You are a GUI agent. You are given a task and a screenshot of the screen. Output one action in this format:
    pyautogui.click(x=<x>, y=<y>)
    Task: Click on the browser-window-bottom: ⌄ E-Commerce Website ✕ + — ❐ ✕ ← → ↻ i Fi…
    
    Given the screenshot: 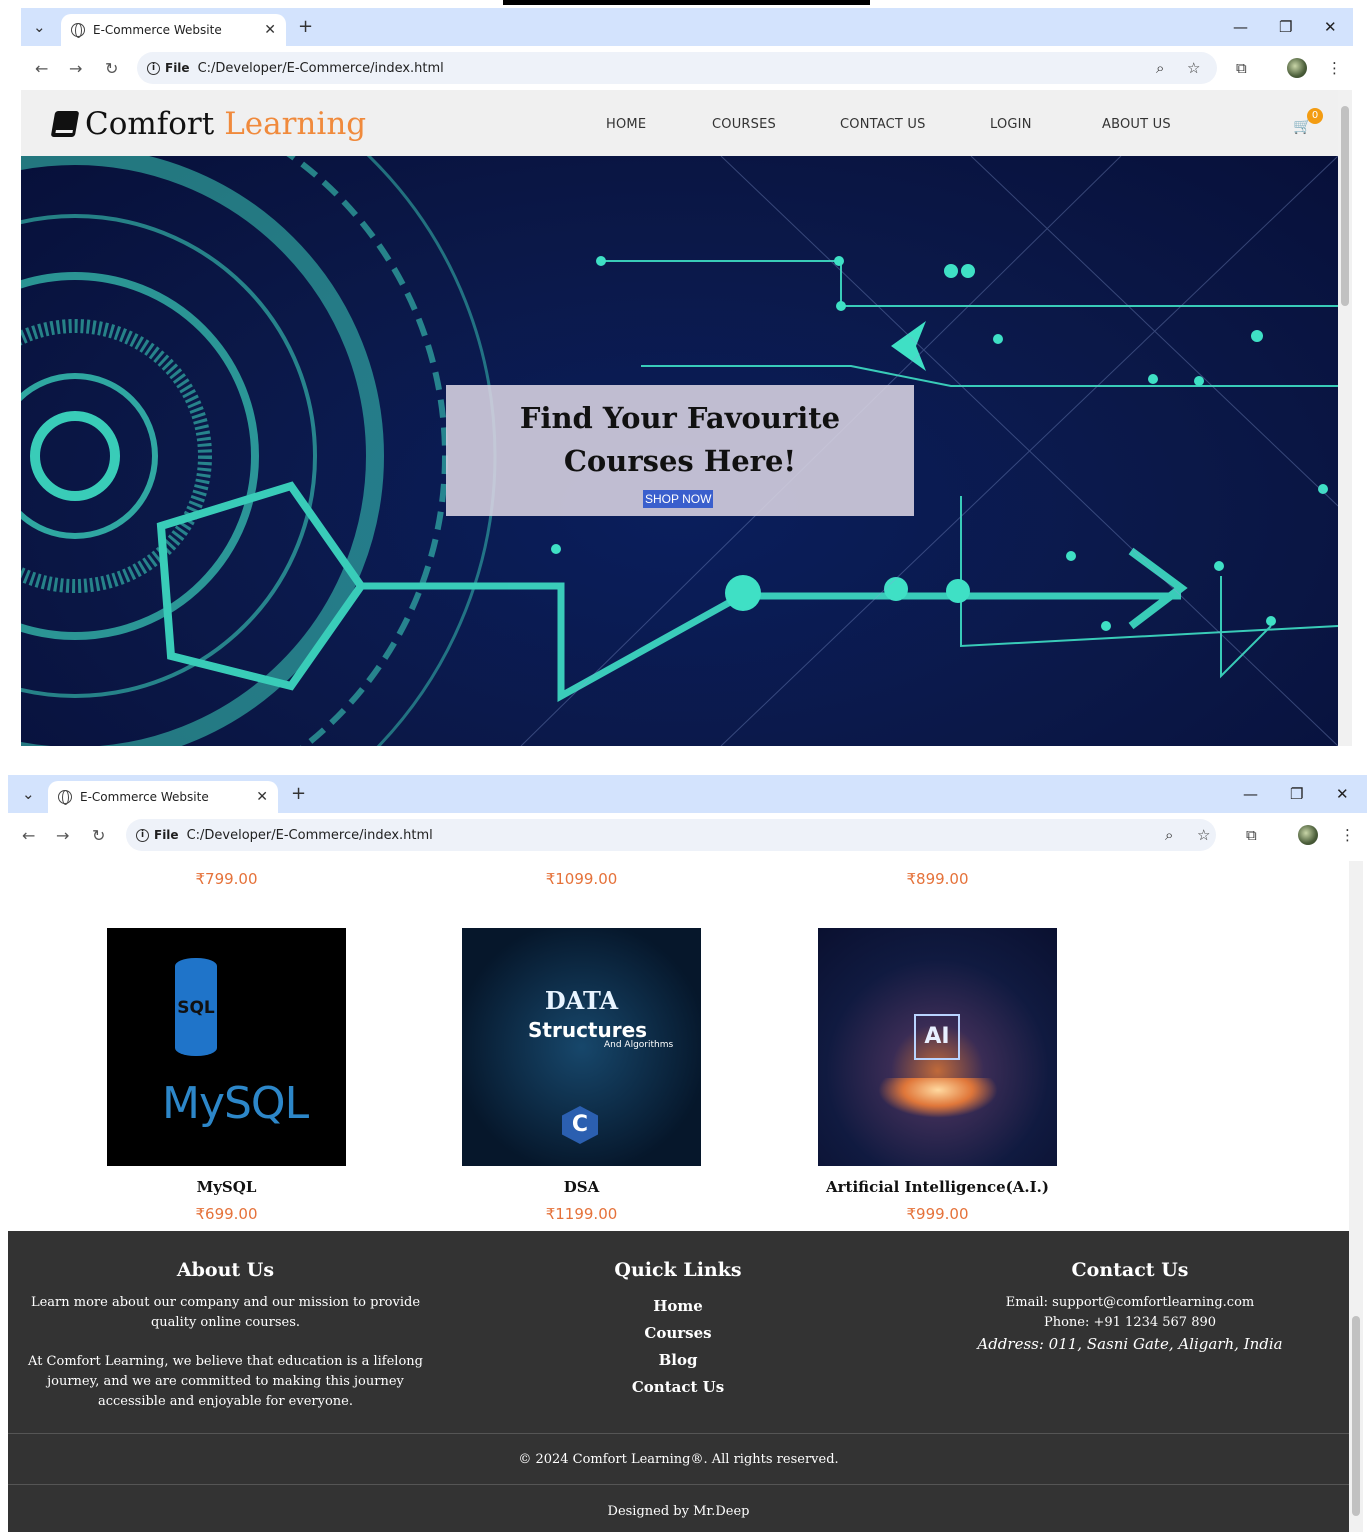 What is the action you would take?
    pyautogui.click(x=687, y=818)
    